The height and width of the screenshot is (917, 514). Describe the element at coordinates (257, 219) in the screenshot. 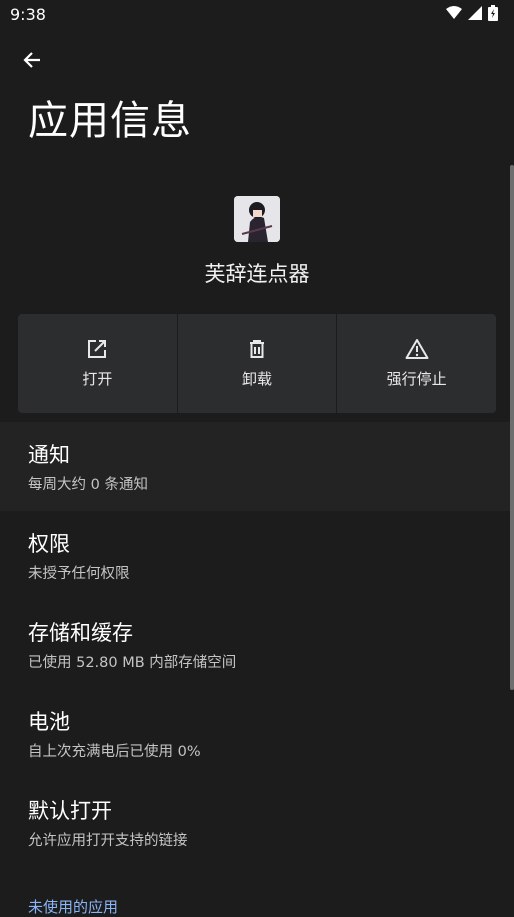

I see `app-icon` at that location.